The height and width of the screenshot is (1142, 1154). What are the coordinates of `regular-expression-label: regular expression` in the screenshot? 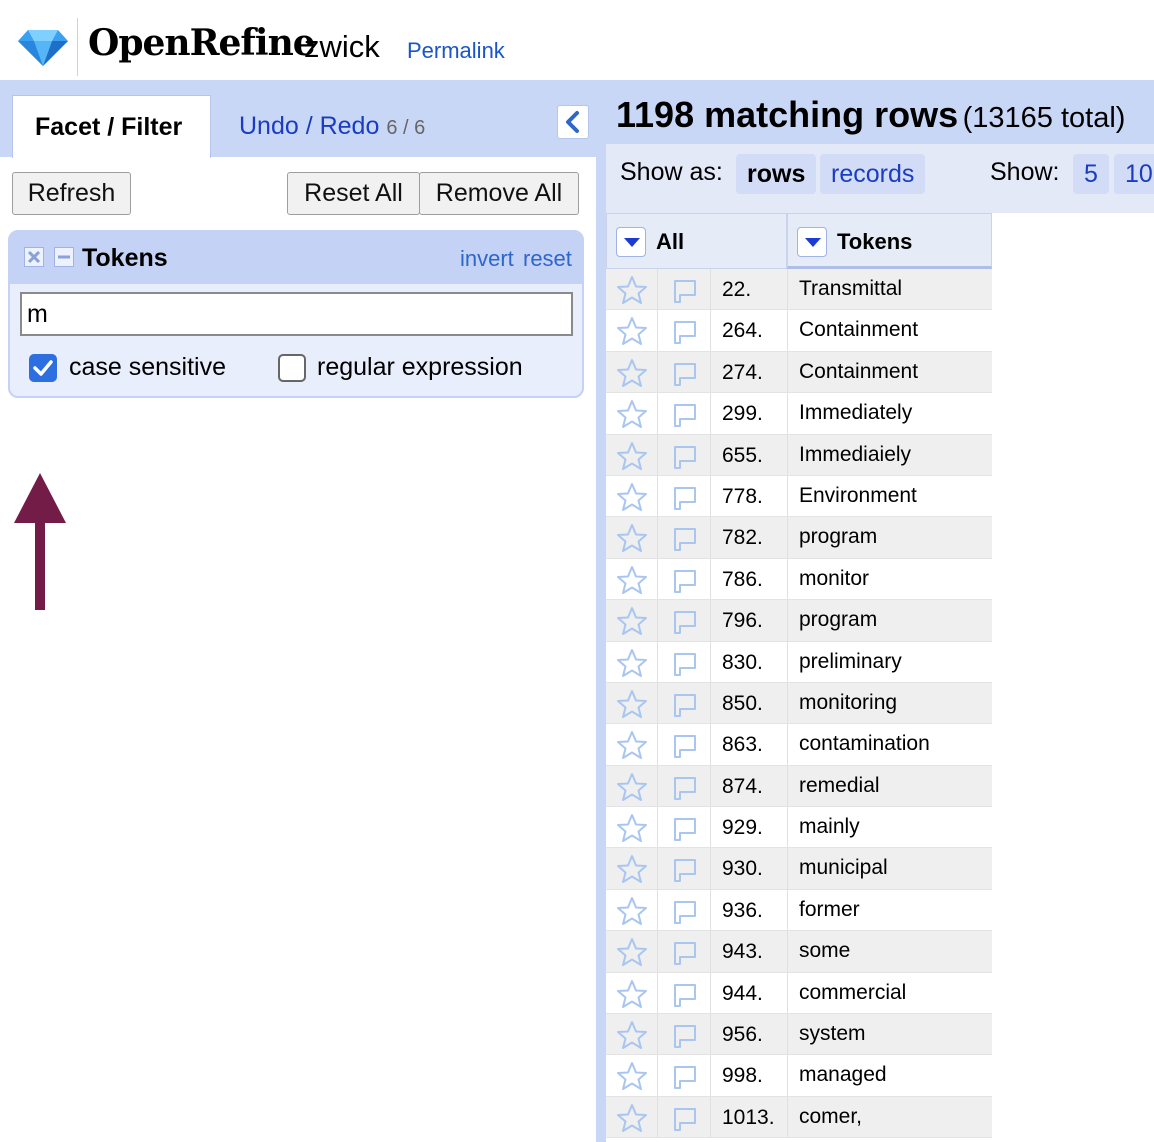 It's located at (420, 367).